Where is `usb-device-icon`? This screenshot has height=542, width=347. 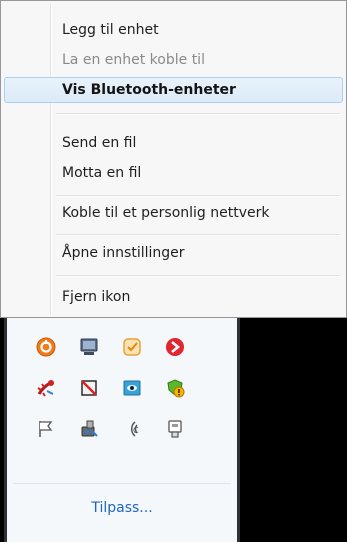 usb-device-icon is located at coordinates (89, 429).